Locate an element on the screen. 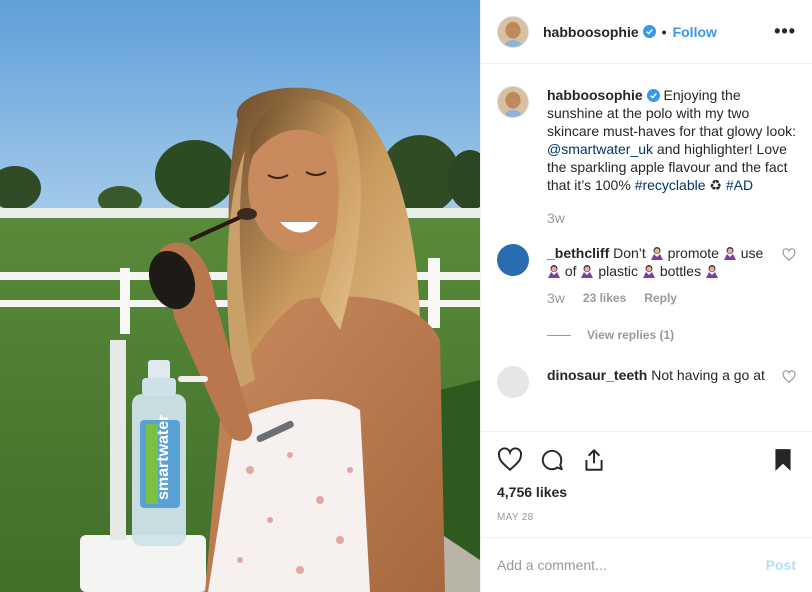 The height and width of the screenshot is (592, 812). comment-word: bottles is located at coordinates (680, 271).